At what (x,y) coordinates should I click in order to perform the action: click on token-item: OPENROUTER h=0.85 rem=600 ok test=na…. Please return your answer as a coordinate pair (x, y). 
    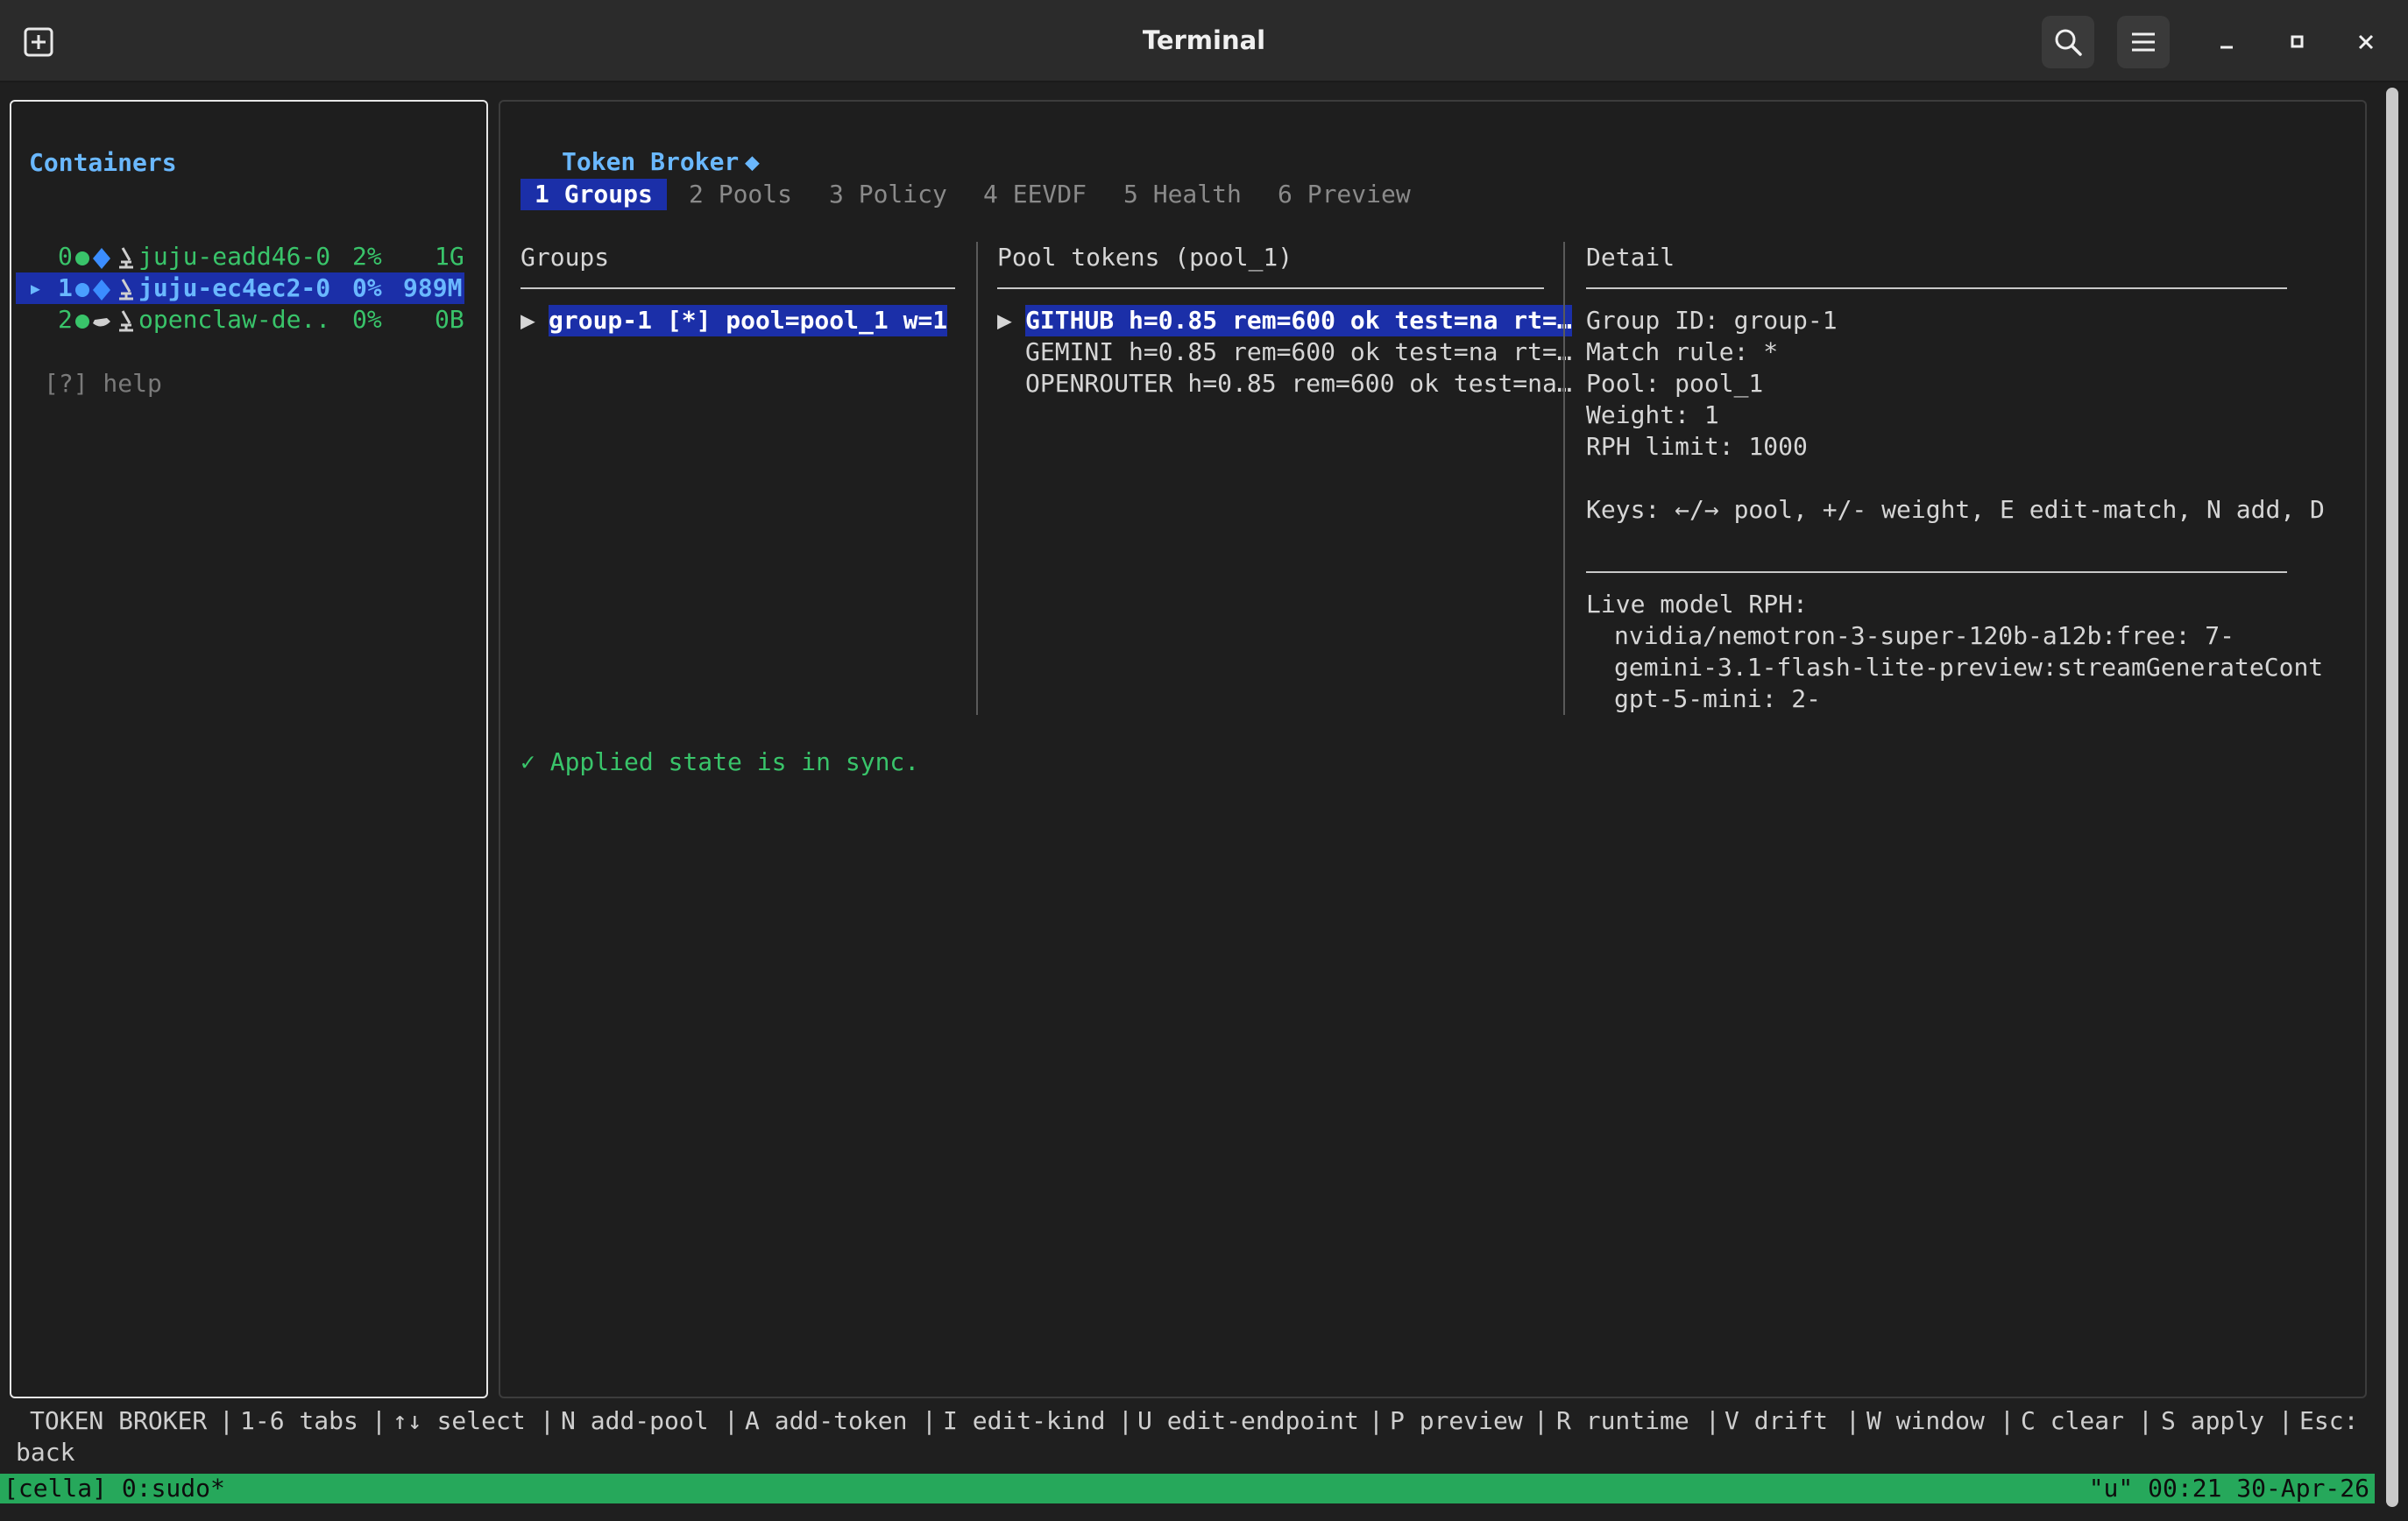
    Looking at the image, I should click on (1299, 384).